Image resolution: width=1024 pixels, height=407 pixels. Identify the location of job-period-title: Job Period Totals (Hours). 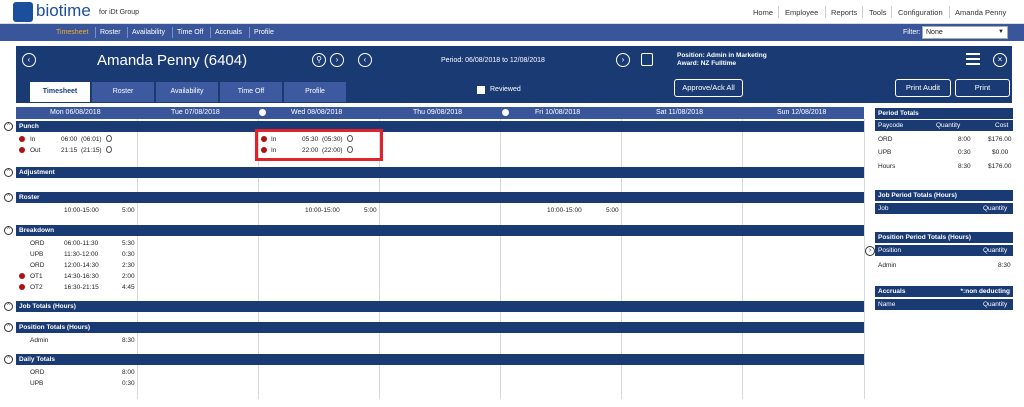
(944, 195).